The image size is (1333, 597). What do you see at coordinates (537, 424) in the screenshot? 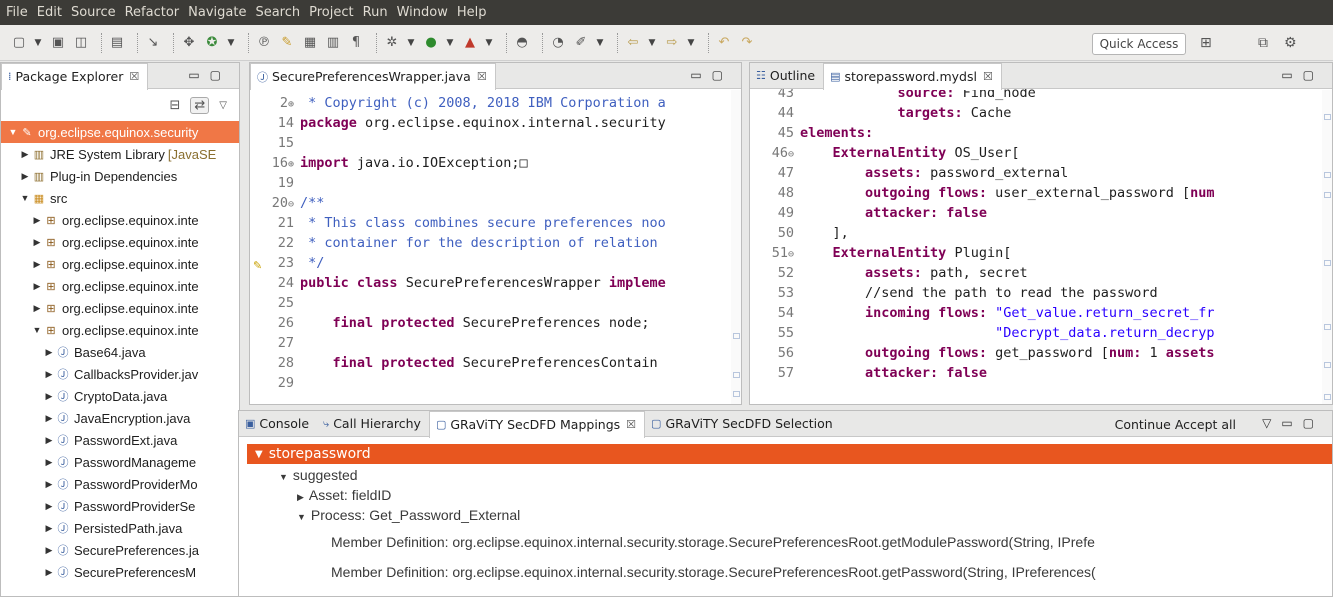
I see `tab-gravity-secdfd-mappings: ▢ GRaViTY SecDFD Mappings ☒` at bounding box center [537, 424].